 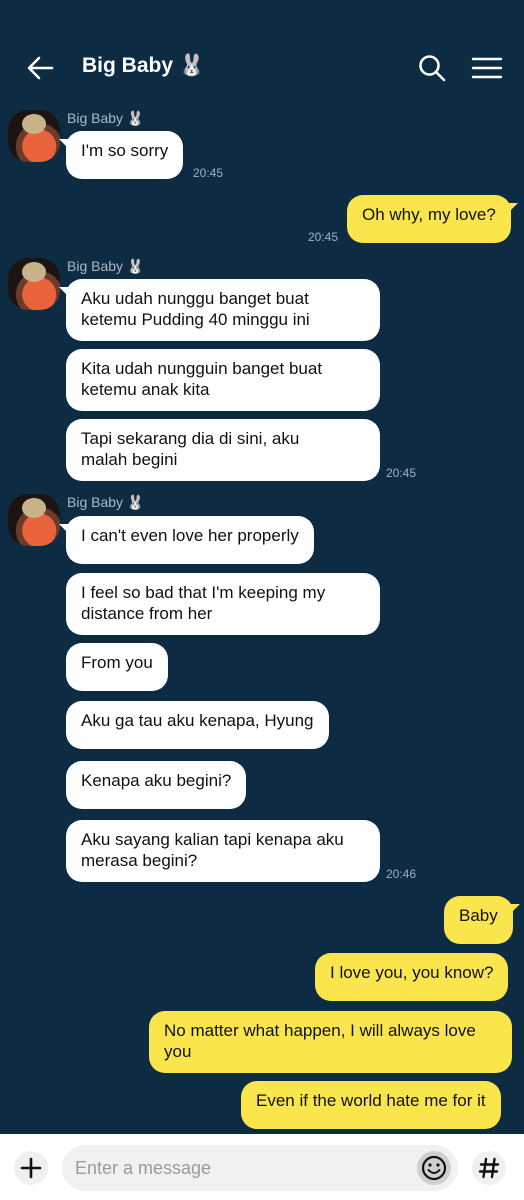 What do you see at coordinates (401, 874) in the screenshot?
I see `message-timestamp: 20:46` at bounding box center [401, 874].